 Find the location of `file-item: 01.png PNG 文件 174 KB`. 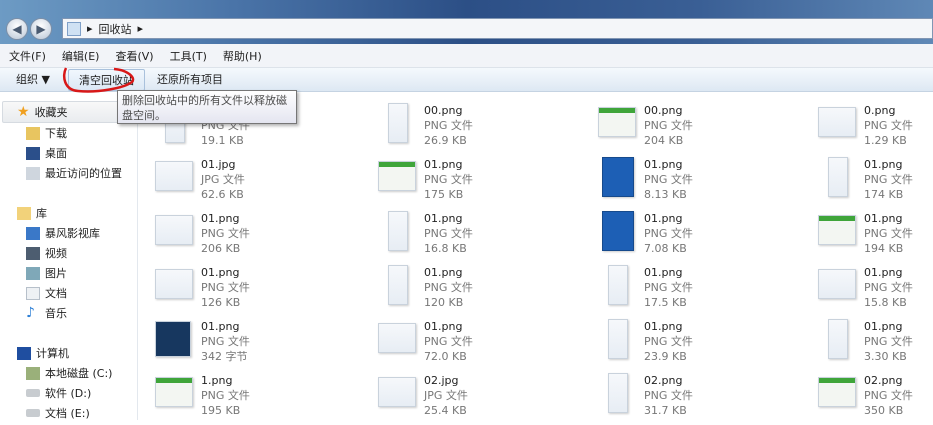

file-item: 01.png PNG 文件 174 KB is located at coordinates (875, 183).